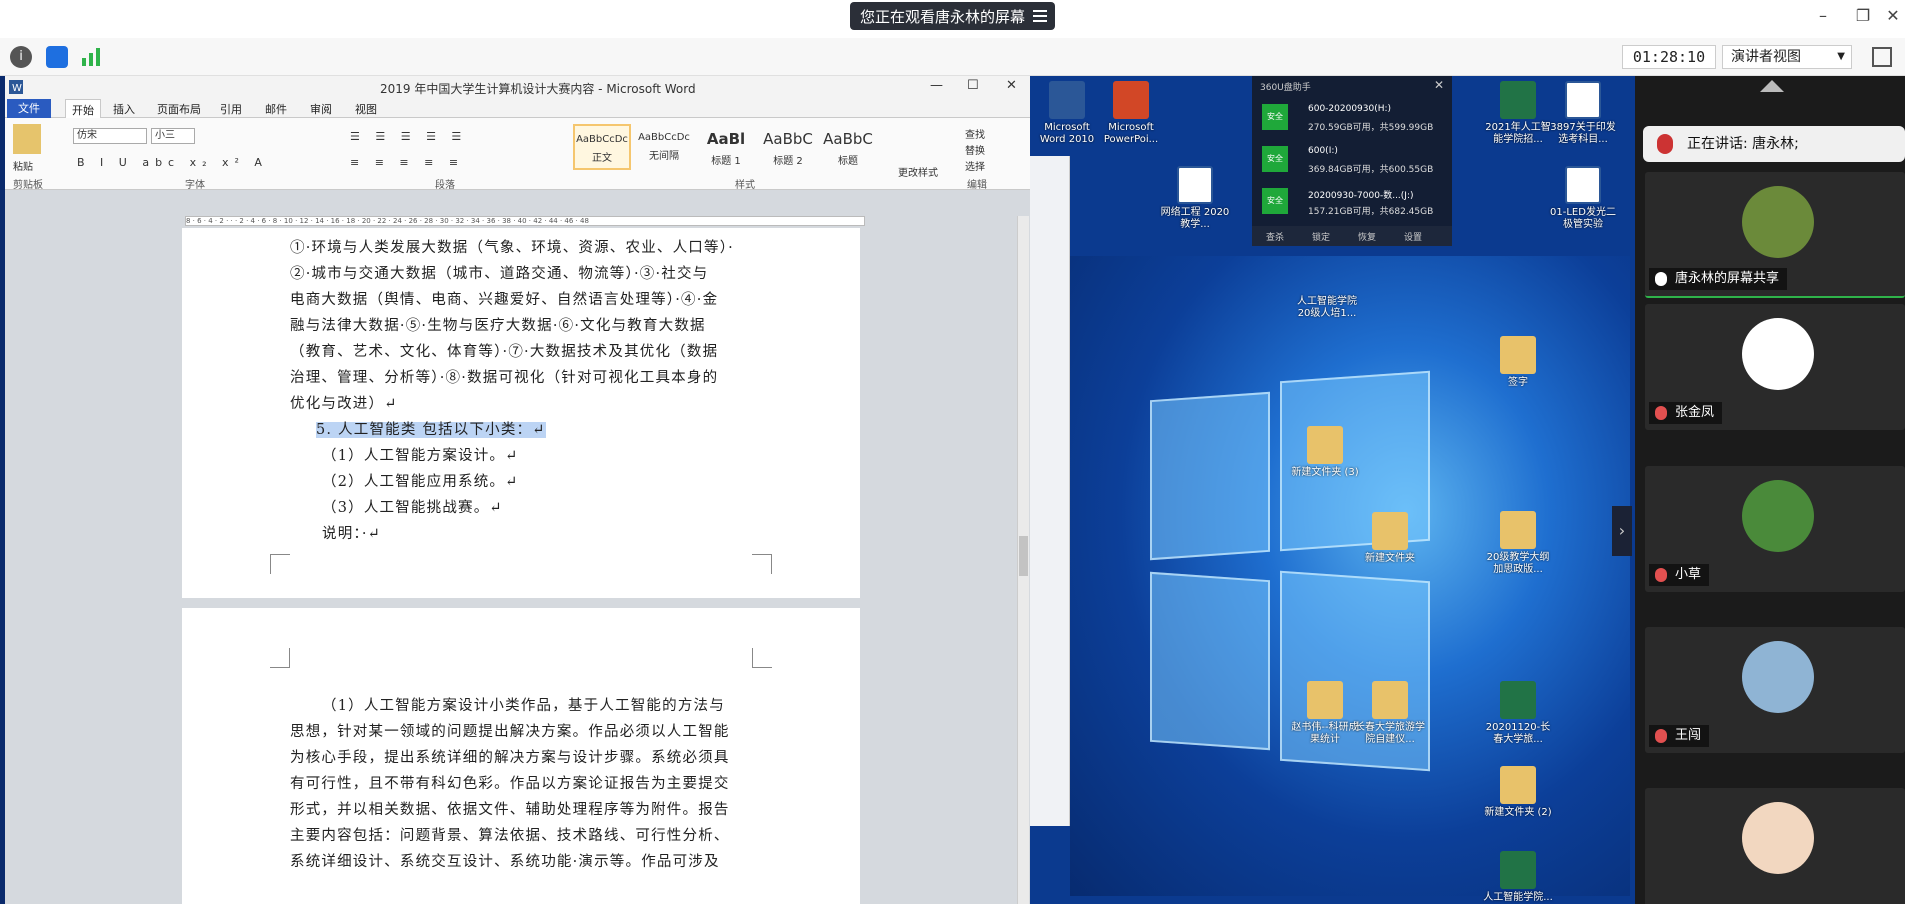  What do you see at coordinates (1823, 15) in the screenshot?
I see `minimize-button: –` at bounding box center [1823, 15].